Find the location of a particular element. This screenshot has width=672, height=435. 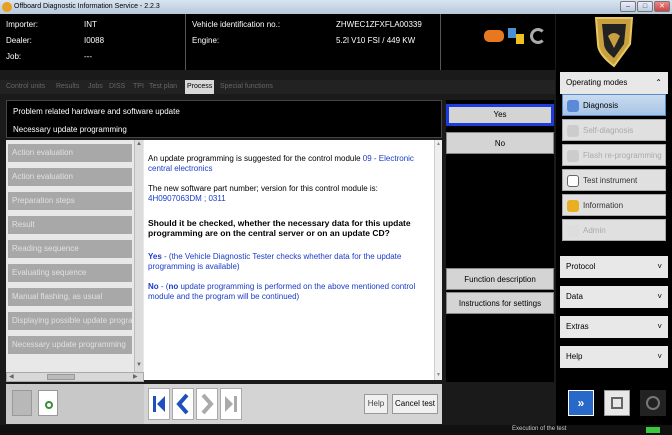

yes-button: Yes is located at coordinates (500, 115).